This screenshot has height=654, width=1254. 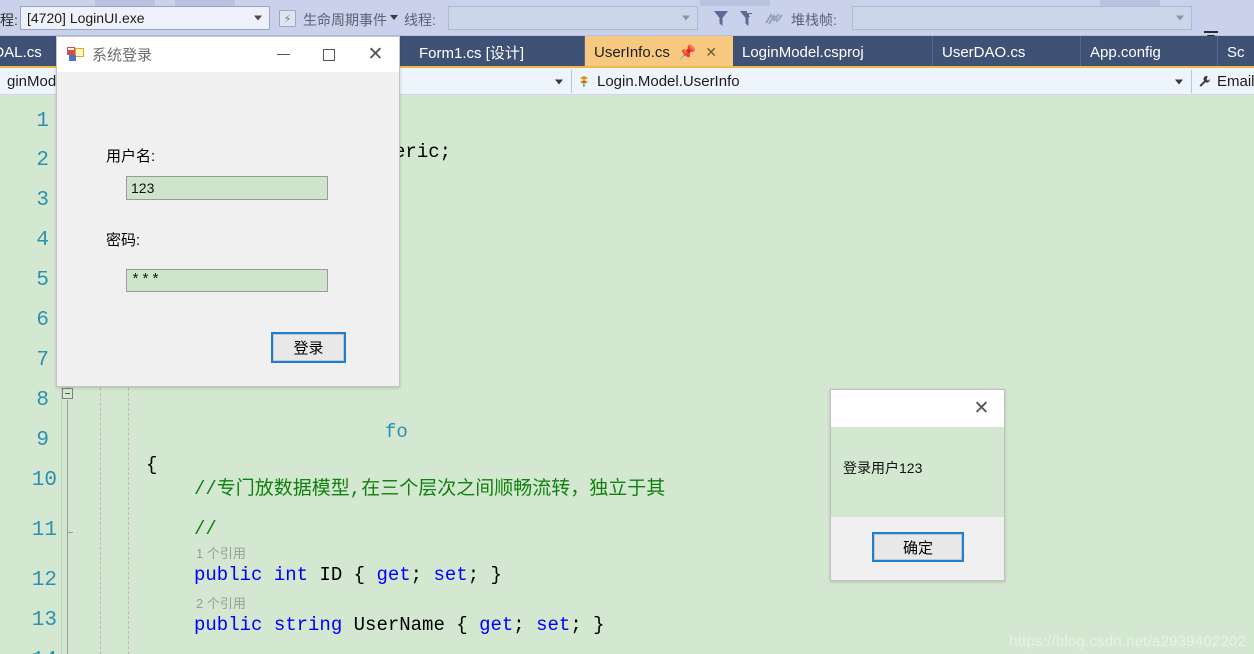 I want to click on line-number: 5, so click(x=42, y=280).